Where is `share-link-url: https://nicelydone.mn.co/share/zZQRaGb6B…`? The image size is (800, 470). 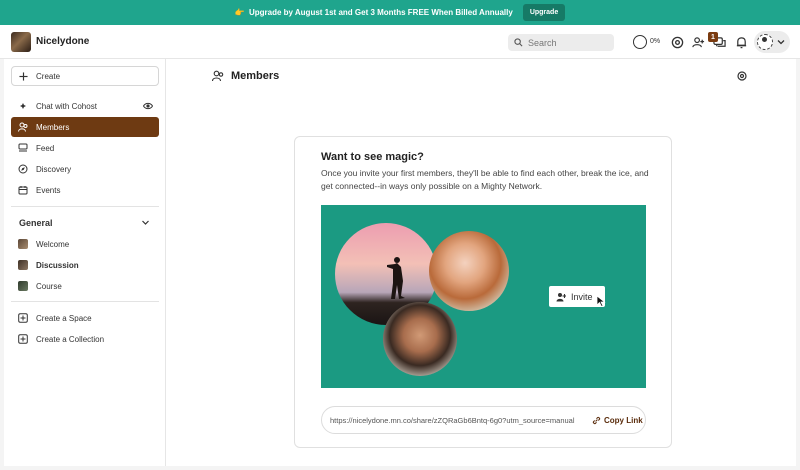
share-link-url: https://nicelydone.mn.co/share/zZQRaGb6B… is located at coordinates (455, 420).